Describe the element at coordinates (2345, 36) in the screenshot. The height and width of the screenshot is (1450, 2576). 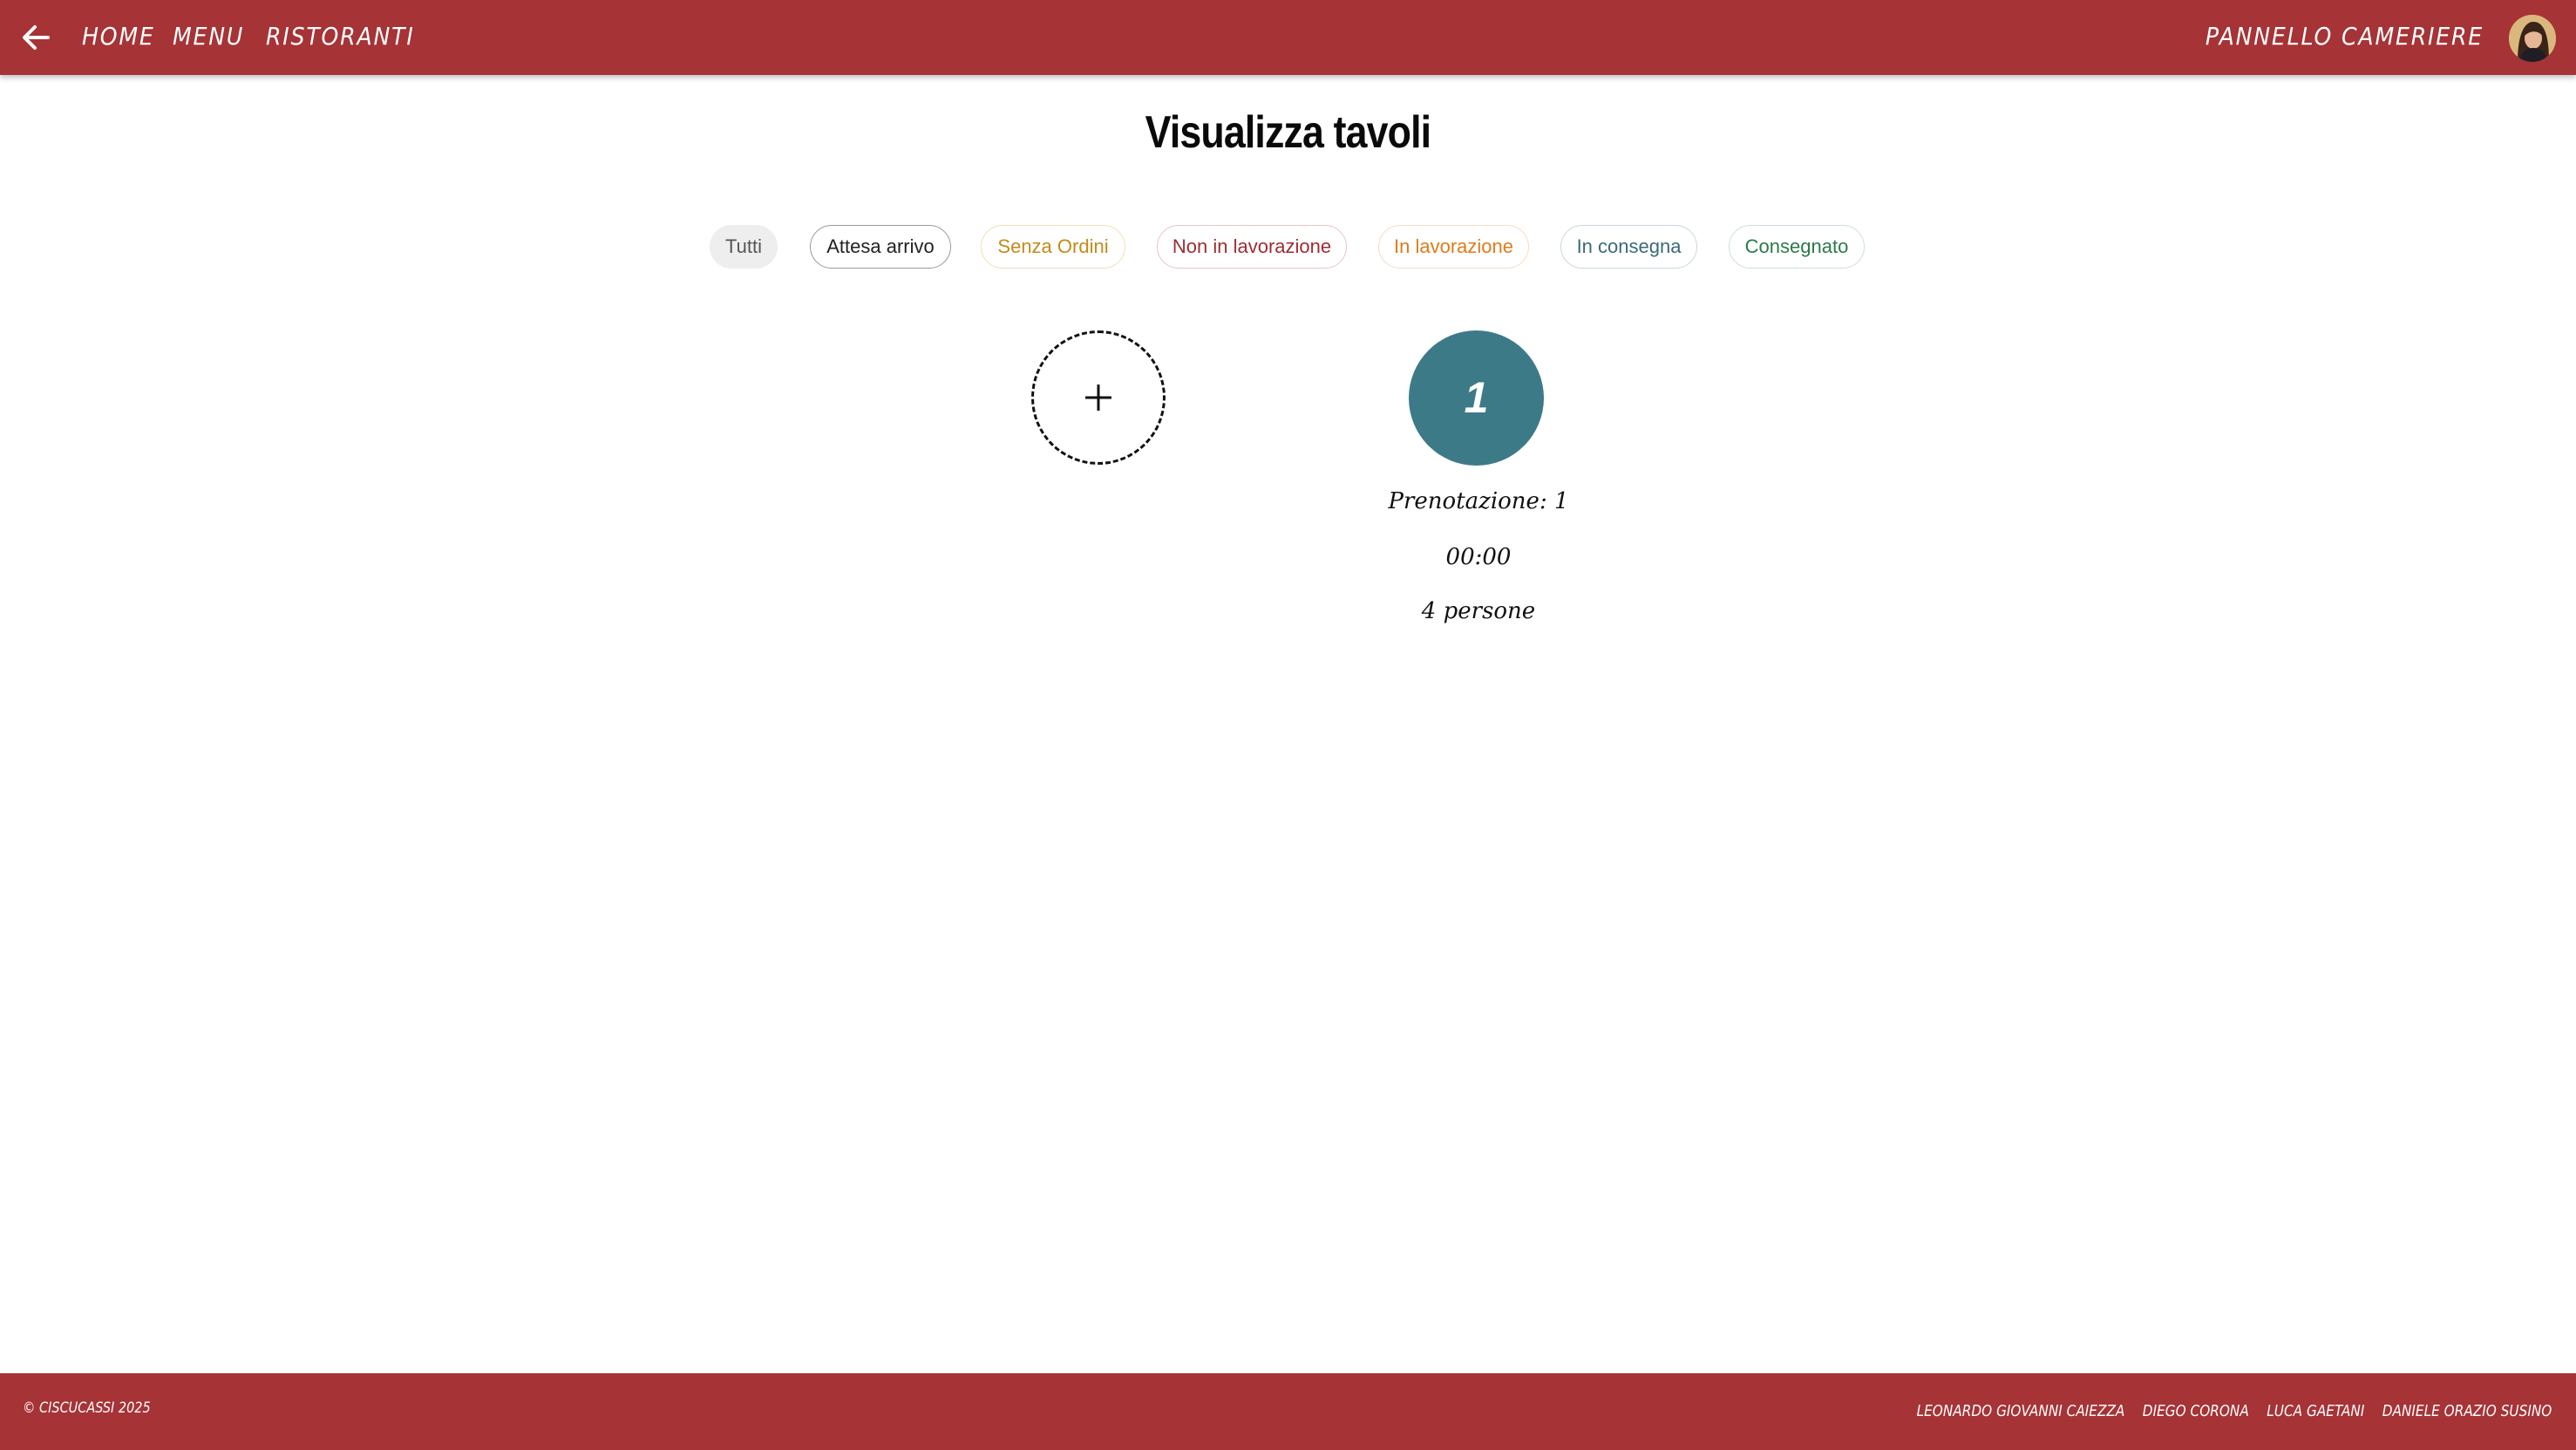
I see `panel-title: Pannello Cameriere` at that location.